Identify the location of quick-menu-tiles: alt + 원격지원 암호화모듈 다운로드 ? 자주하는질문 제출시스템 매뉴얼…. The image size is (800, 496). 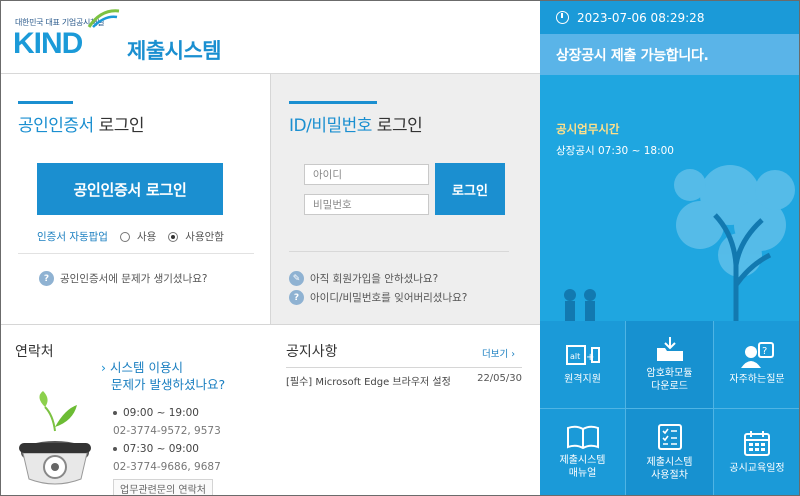
(669, 408).